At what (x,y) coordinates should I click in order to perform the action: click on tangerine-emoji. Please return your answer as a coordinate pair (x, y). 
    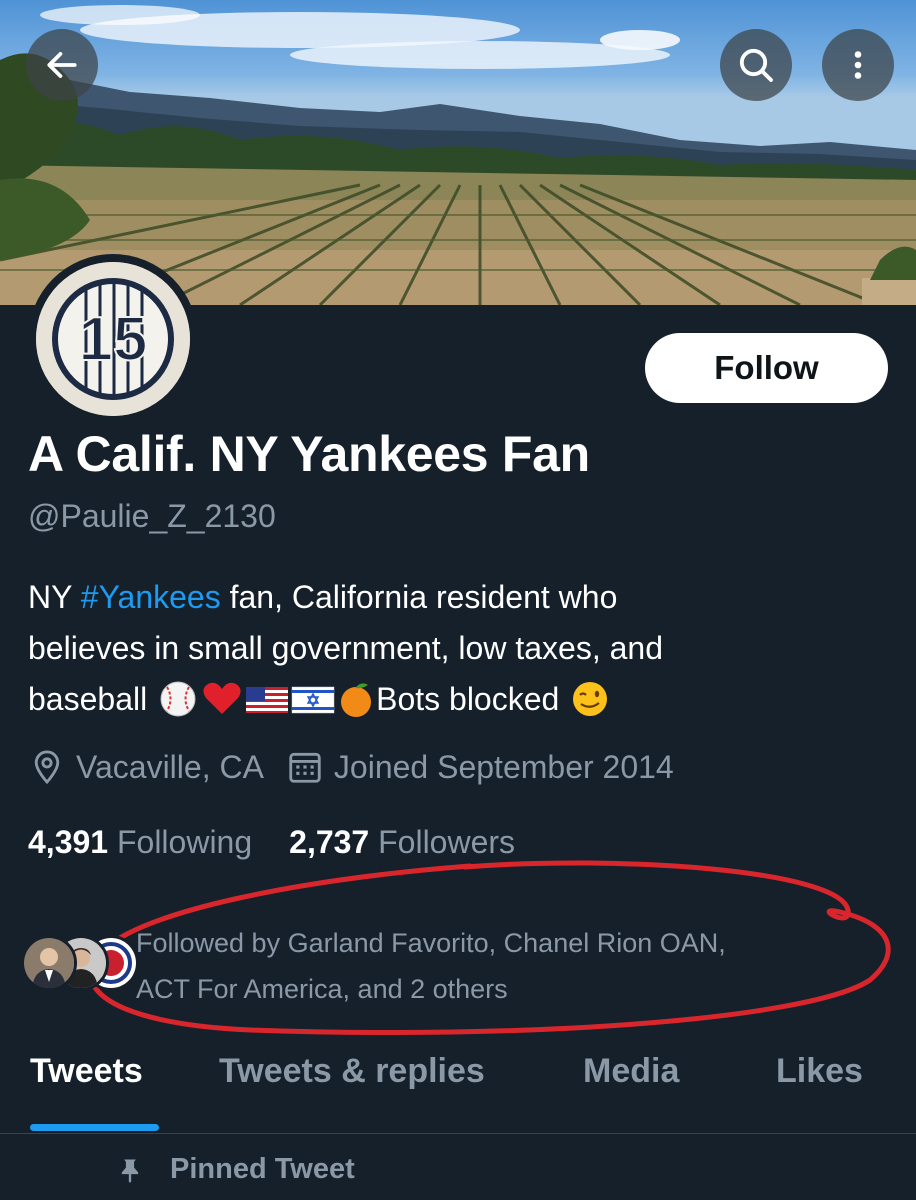
    Looking at the image, I should click on (356, 699).